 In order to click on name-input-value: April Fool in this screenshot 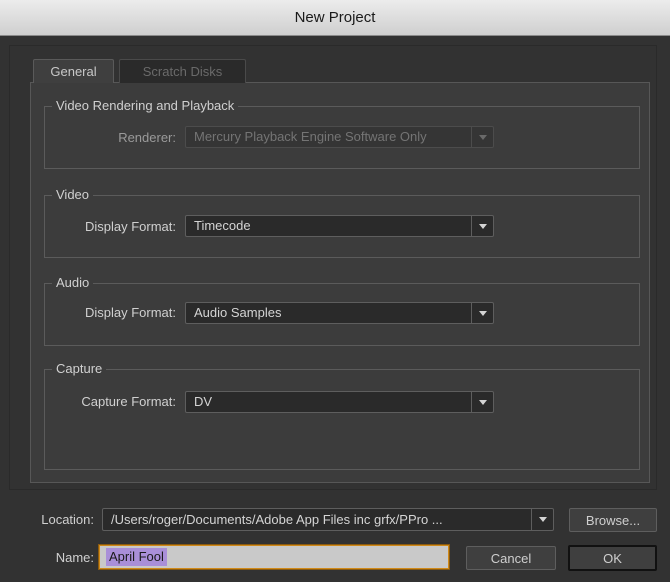, I will do `click(136, 557)`.